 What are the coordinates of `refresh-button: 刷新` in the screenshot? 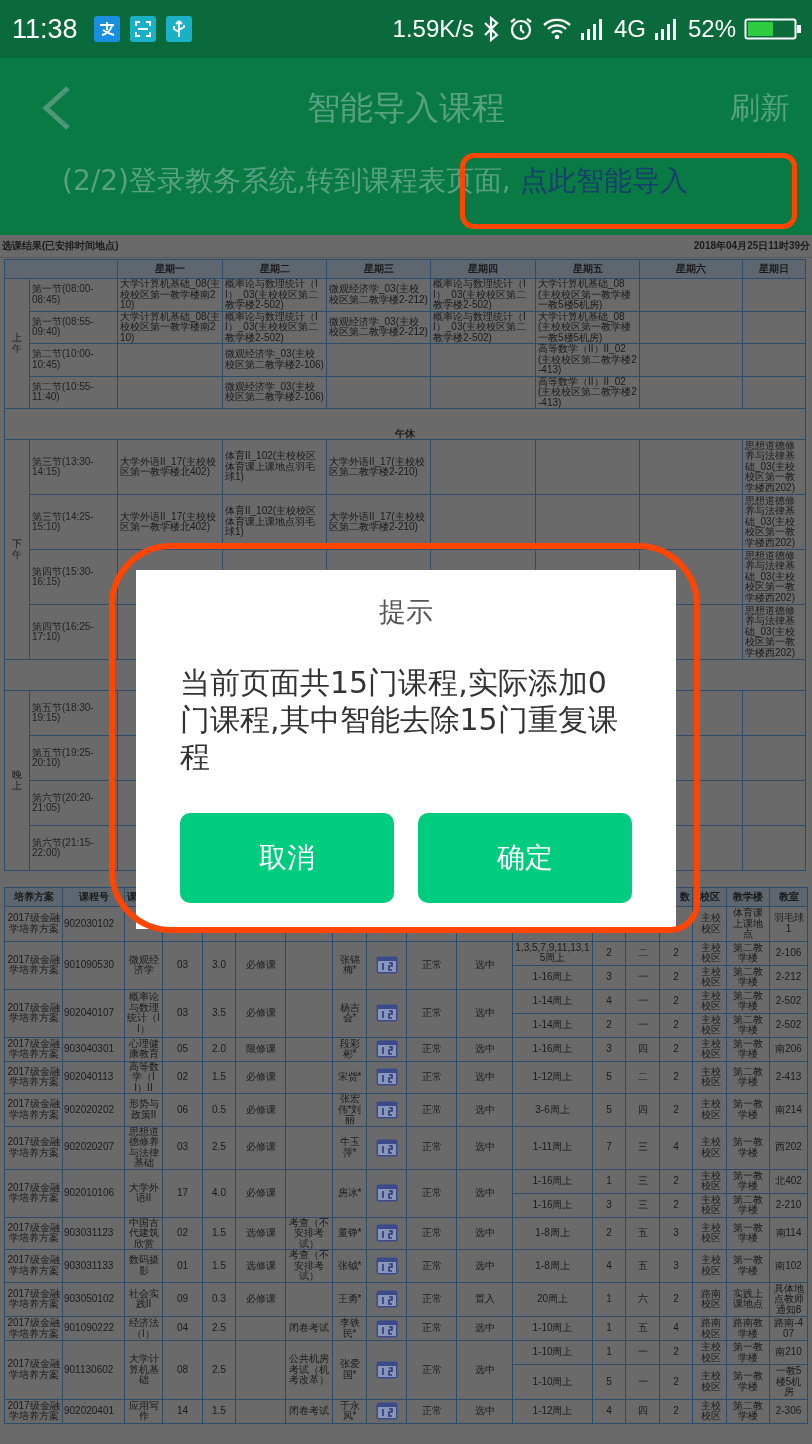 It's located at (760, 108).